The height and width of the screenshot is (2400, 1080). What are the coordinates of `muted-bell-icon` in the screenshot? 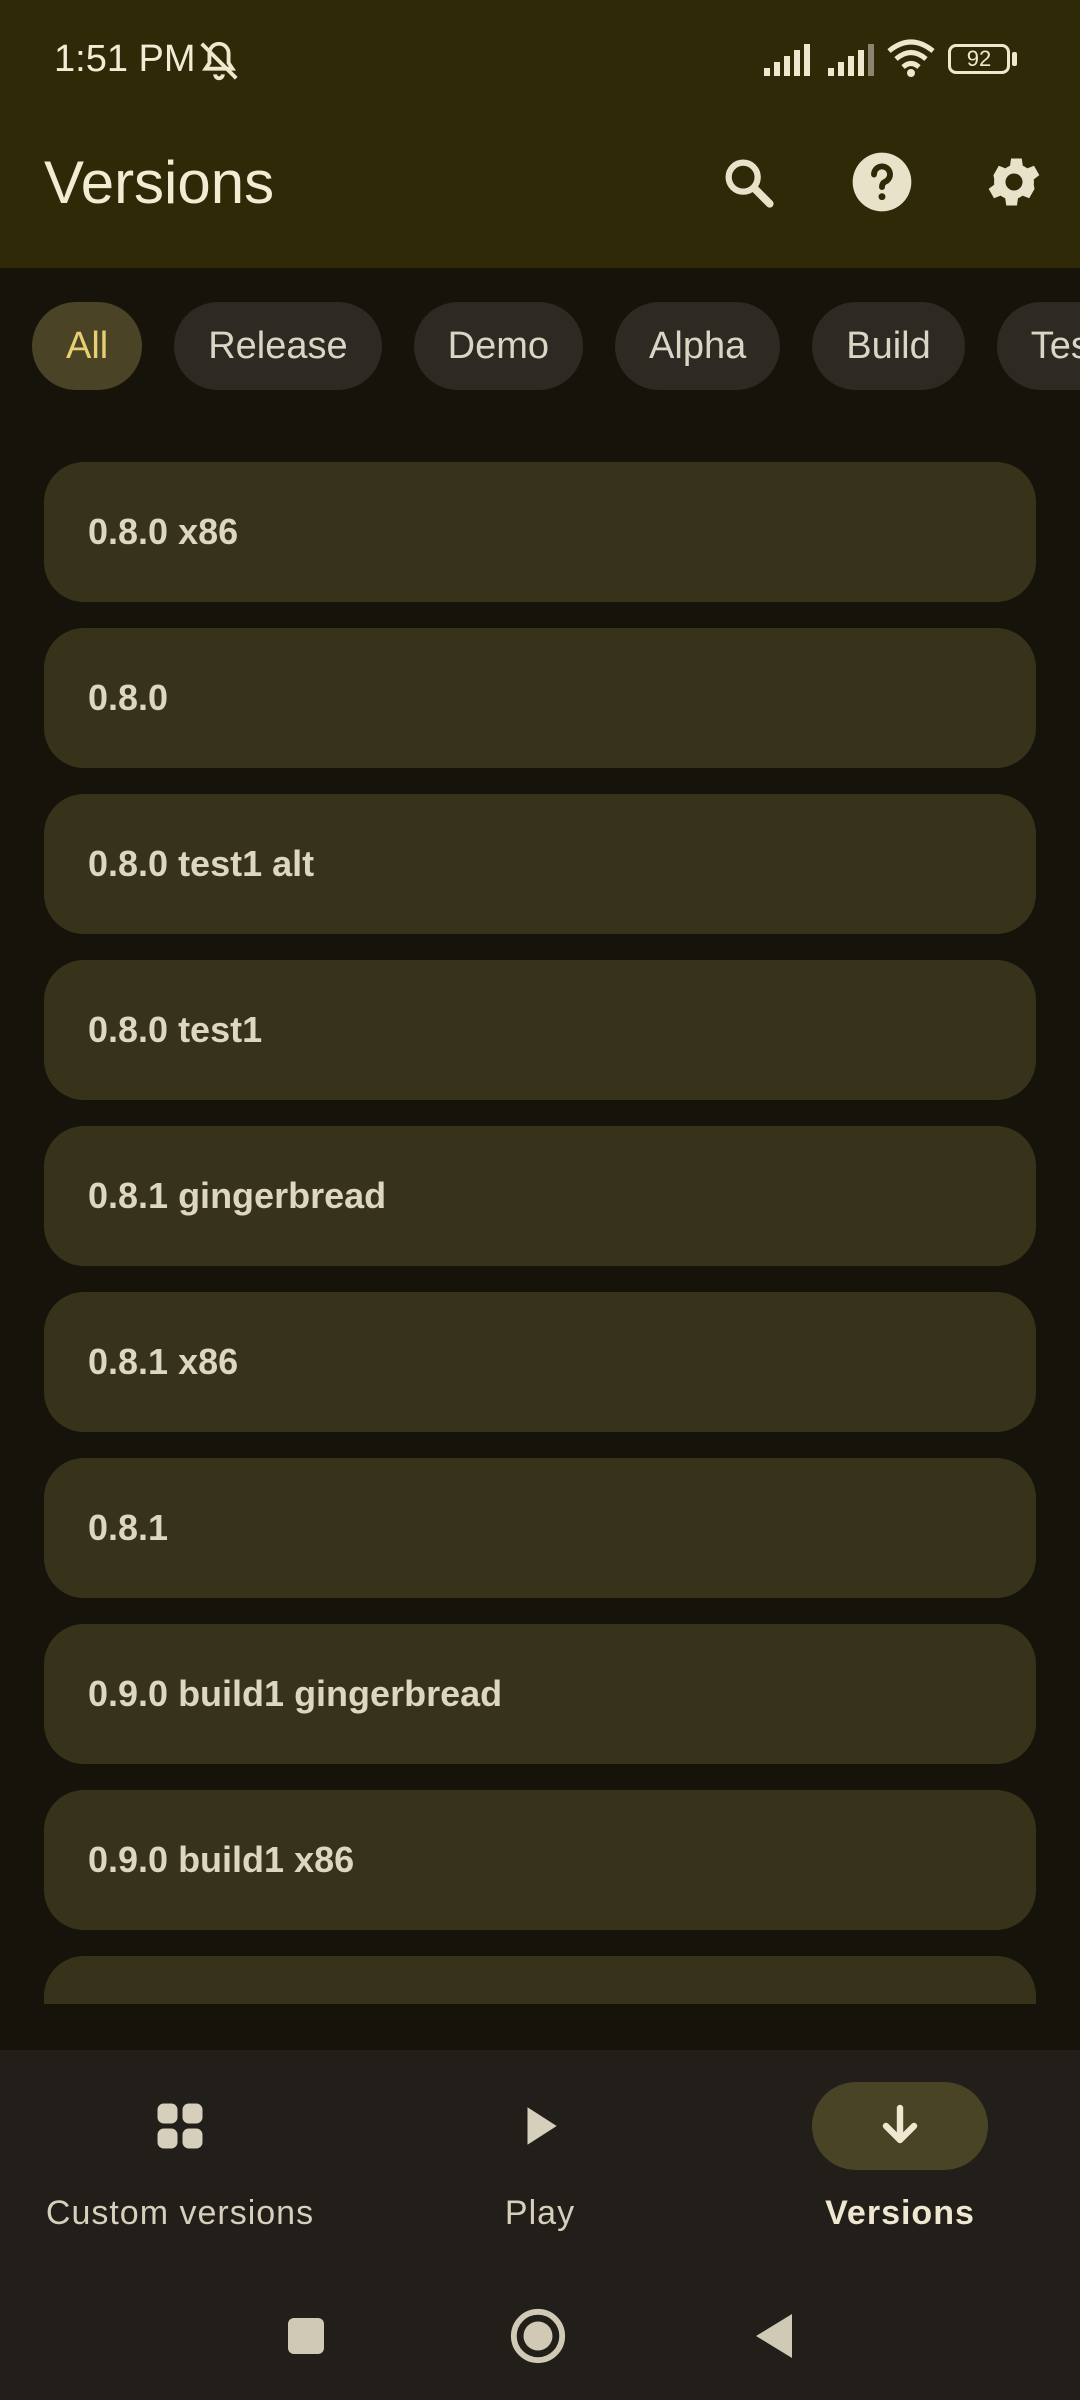 It's located at (219, 63).